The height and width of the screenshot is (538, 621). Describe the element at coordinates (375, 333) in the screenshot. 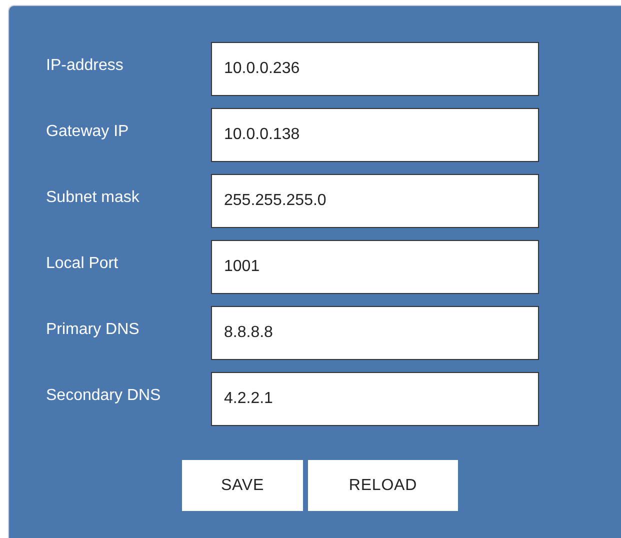

I see `input-field: 8.8.8.8` at that location.